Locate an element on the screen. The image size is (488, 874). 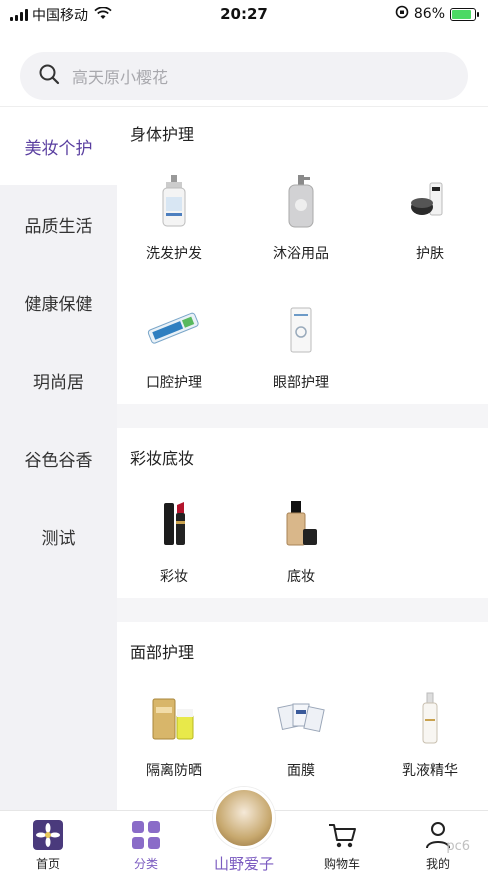
bodywash-bottle-icon is located at coordinates (301, 201).